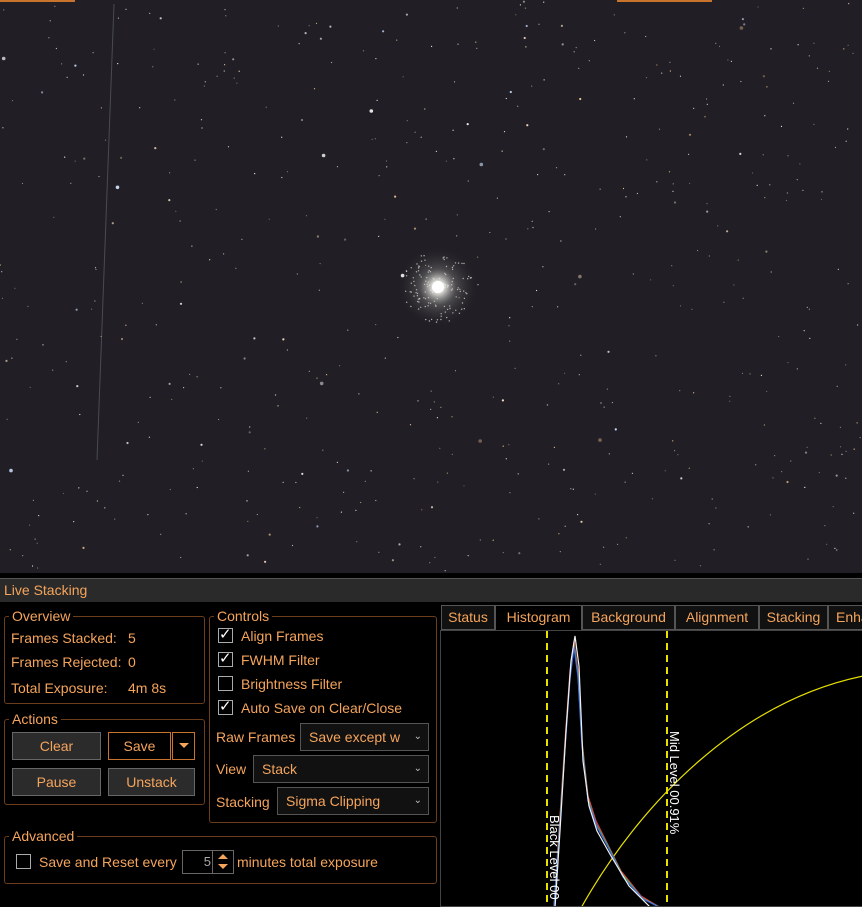 This screenshot has width=862, height=907. I want to click on align-frames-label: Align Frames, so click(282, 636).